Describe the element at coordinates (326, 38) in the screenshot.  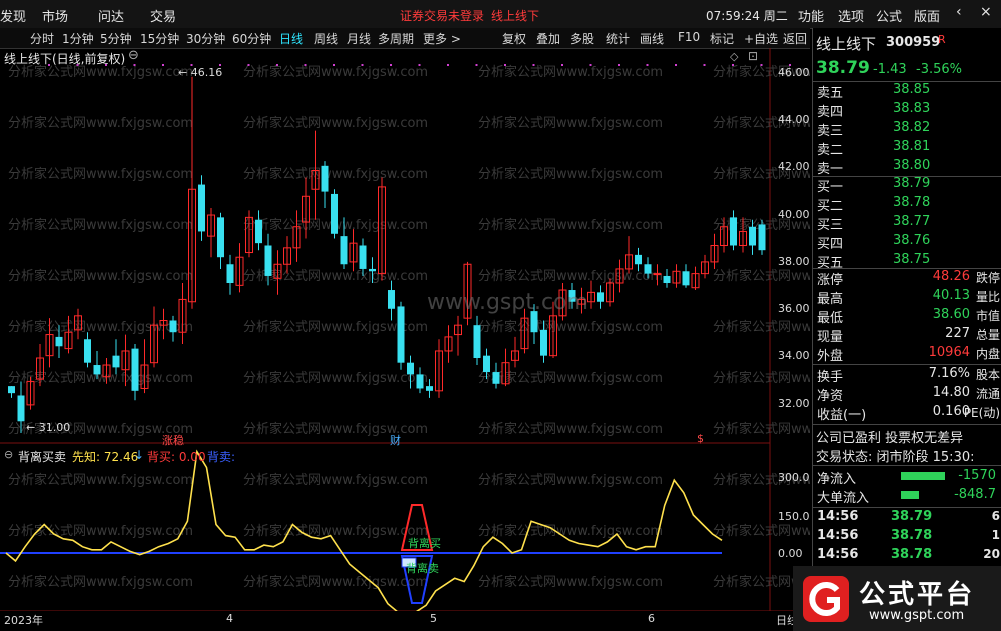
I see `period-weekly: 周线` at that location.